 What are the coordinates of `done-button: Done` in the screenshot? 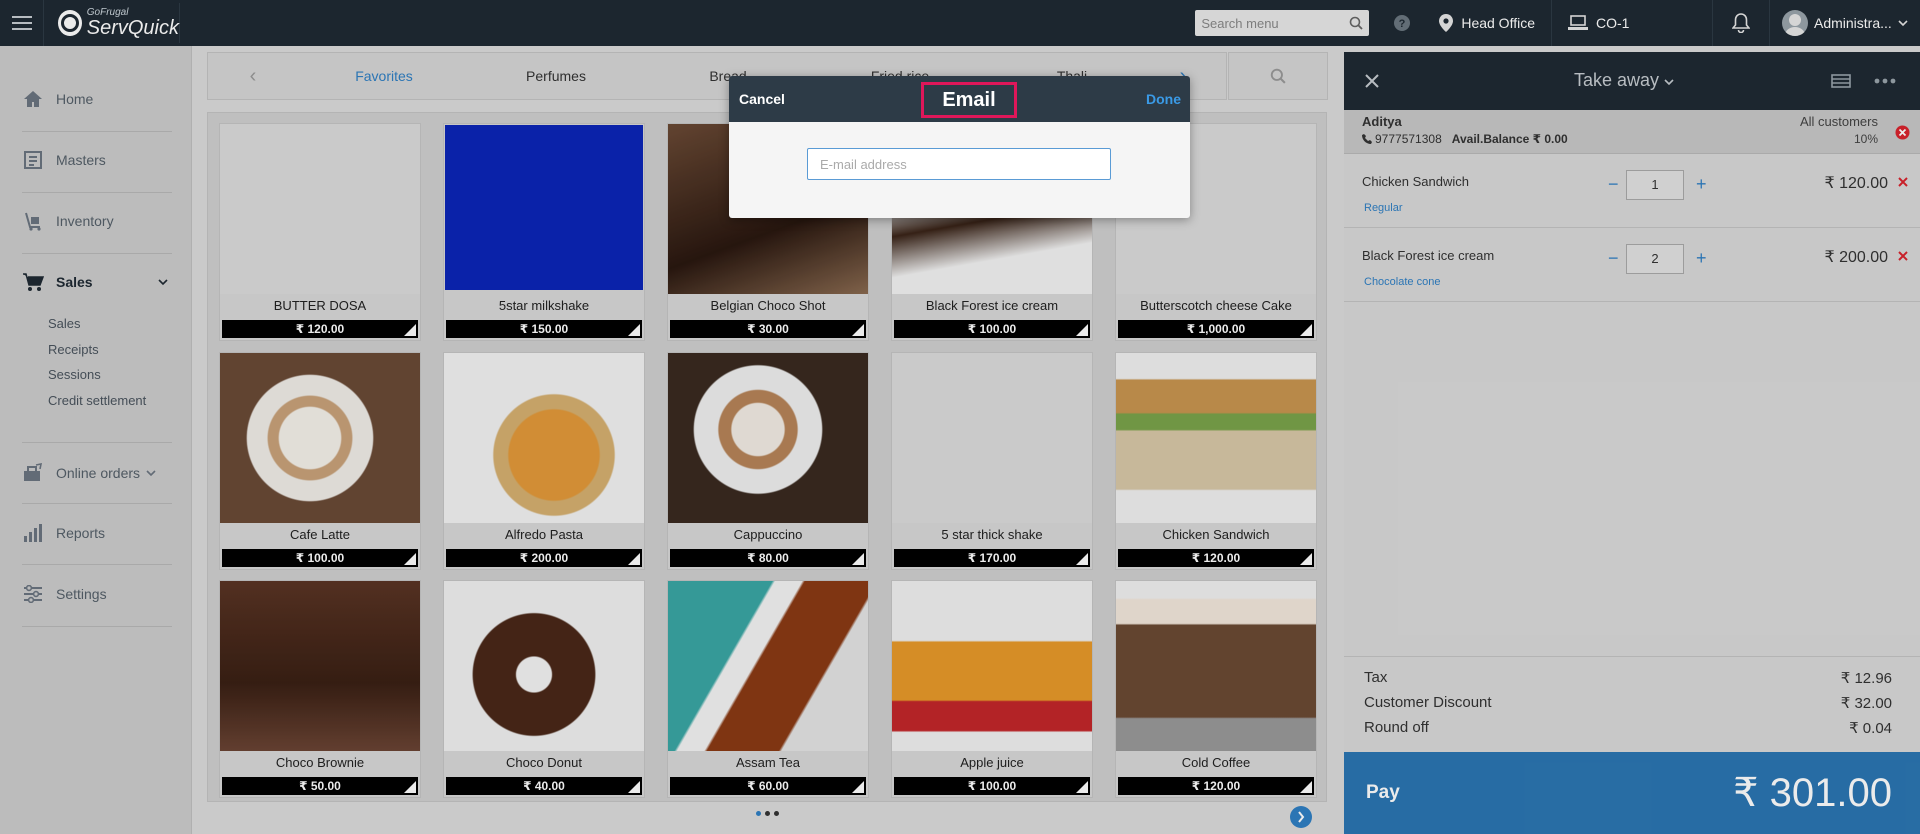 It's located at (1163, 99).